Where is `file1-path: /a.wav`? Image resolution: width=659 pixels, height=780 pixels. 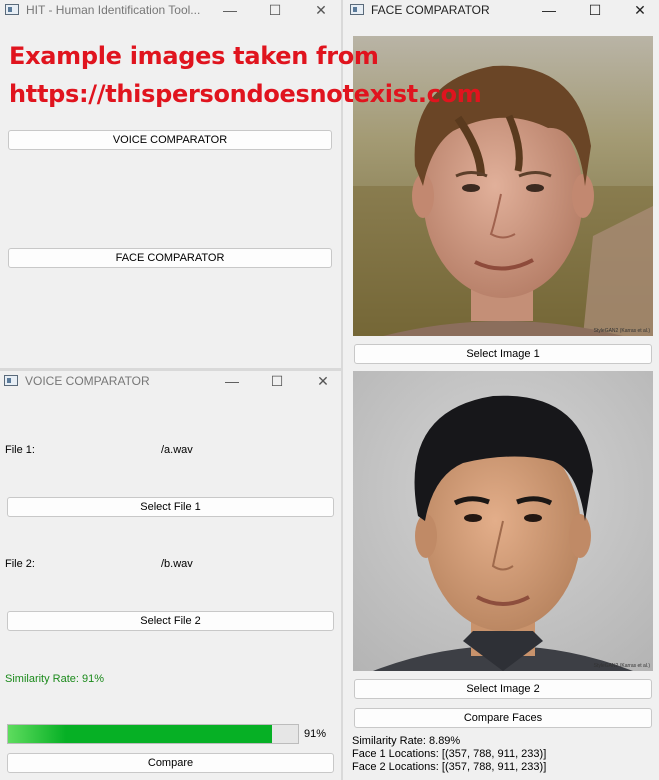 file1-path: /a.wav is located at coordinates (177, 450).